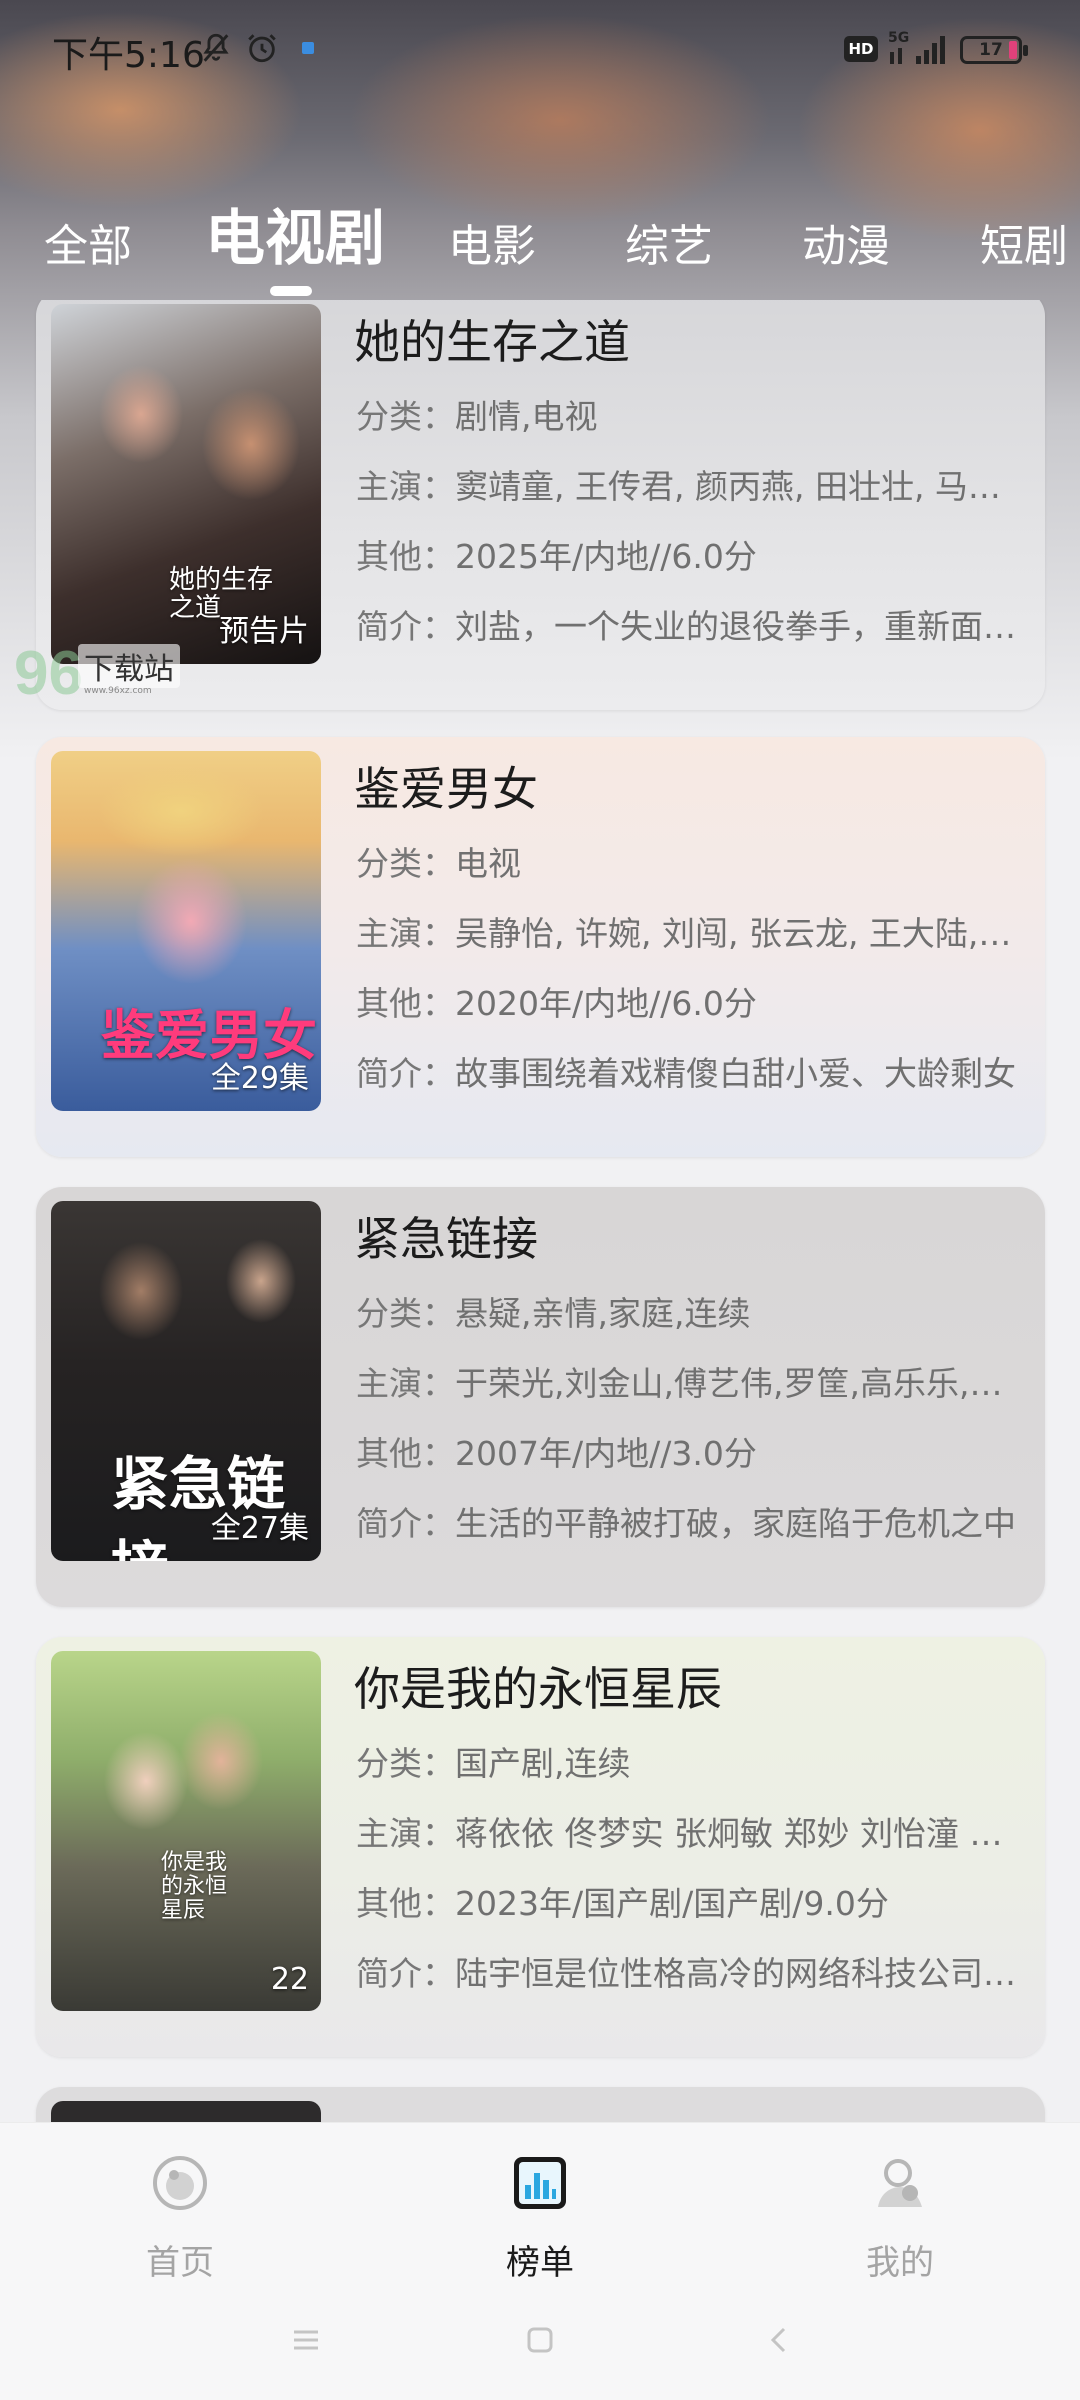 Image resolution: width=1080 pixels, height=2400 pixels. I want to click on list-item, so click(540, 2104).